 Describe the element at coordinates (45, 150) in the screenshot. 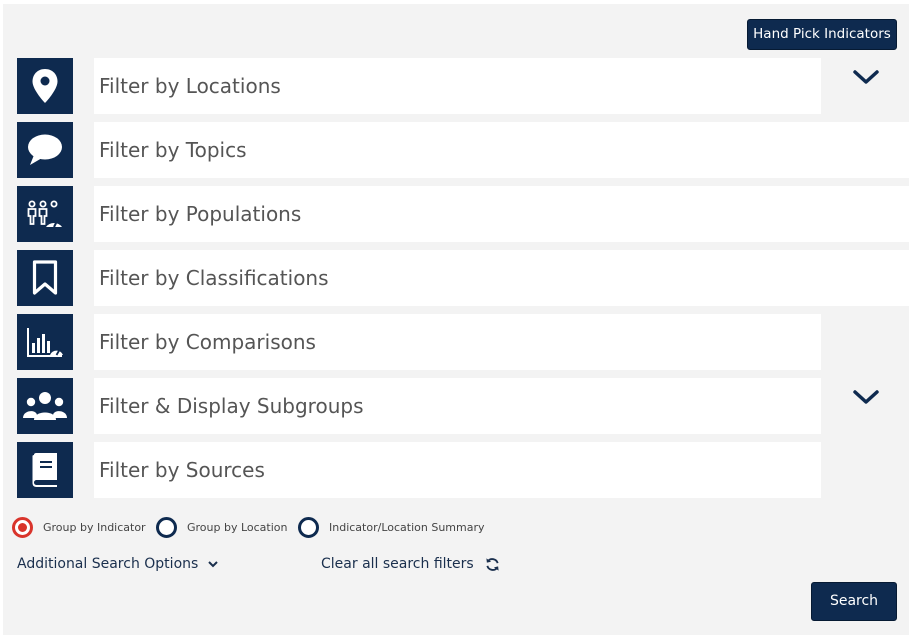

I see `speech-bubble-icon` at that location.